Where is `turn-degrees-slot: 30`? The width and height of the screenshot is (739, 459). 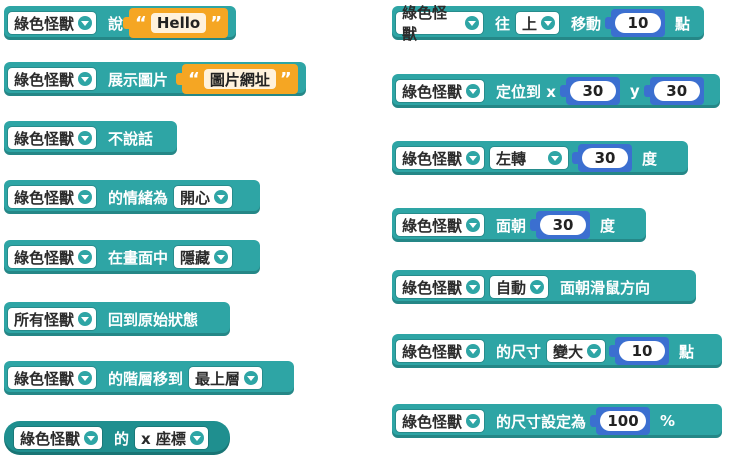 turn-degrees-slot: 30 is located at coordinates (602, 158).